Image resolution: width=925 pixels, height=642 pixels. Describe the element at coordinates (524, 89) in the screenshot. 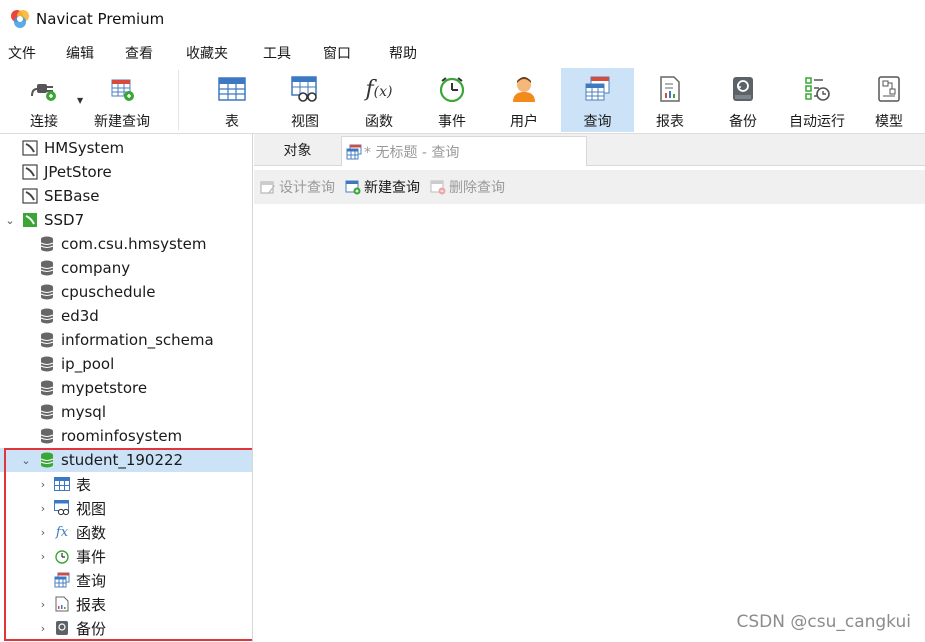

I see `user-icon` at that location.